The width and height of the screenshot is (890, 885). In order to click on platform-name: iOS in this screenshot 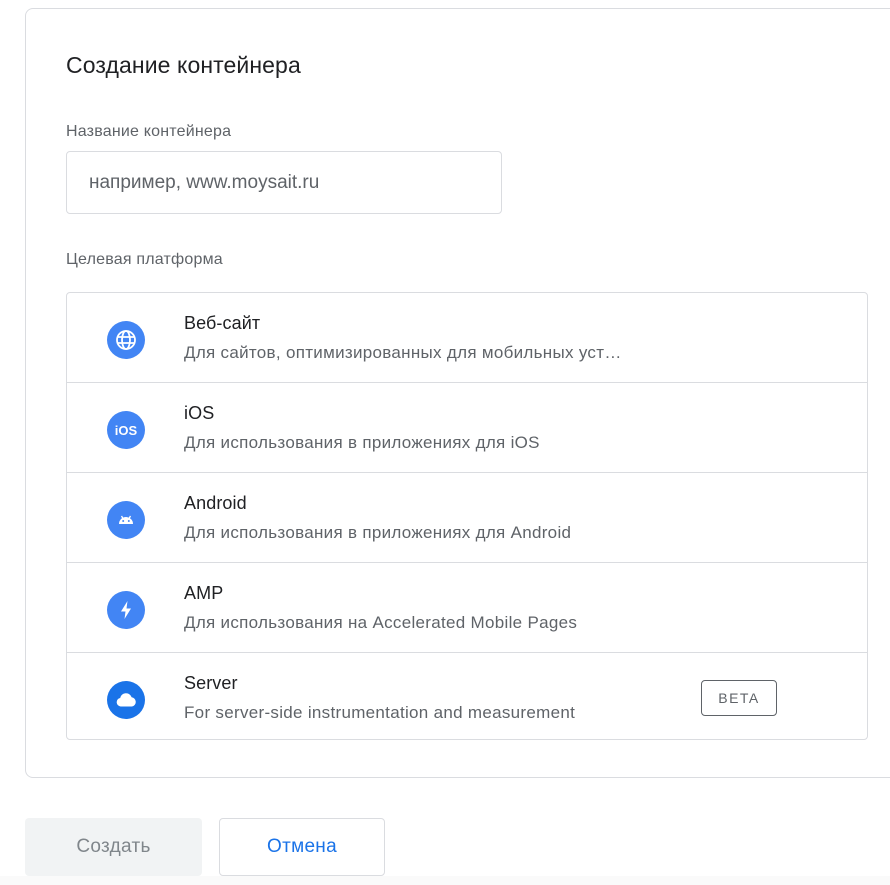, I will do `click(199, 413)`.